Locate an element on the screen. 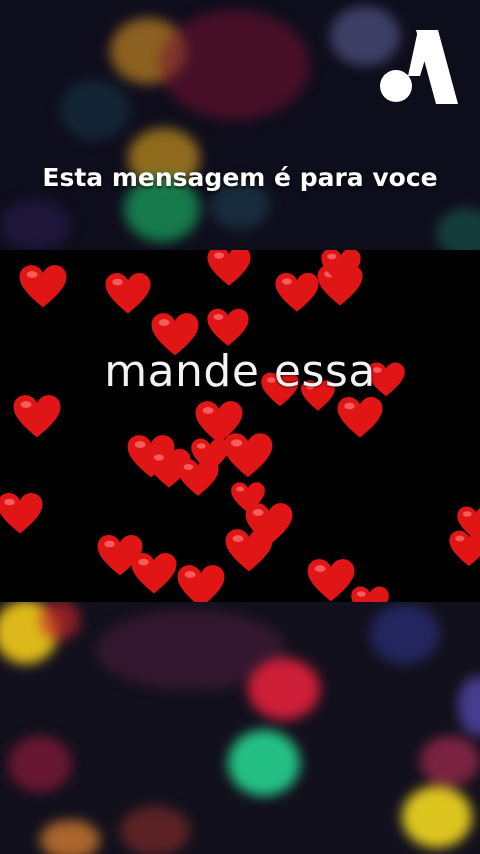 The image size is (480, 854). a-letter-logo-icon is located at coordinates (419, 67).